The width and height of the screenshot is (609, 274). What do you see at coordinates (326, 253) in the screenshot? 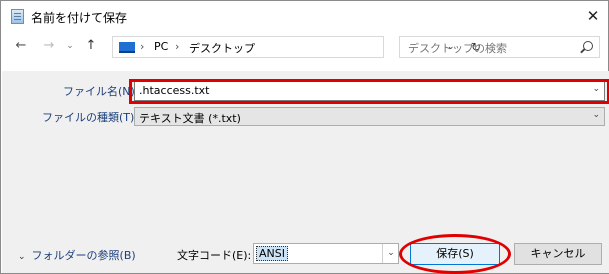
I see `encoding-select: ANSI ⌄` at bounding box center [326, 253].